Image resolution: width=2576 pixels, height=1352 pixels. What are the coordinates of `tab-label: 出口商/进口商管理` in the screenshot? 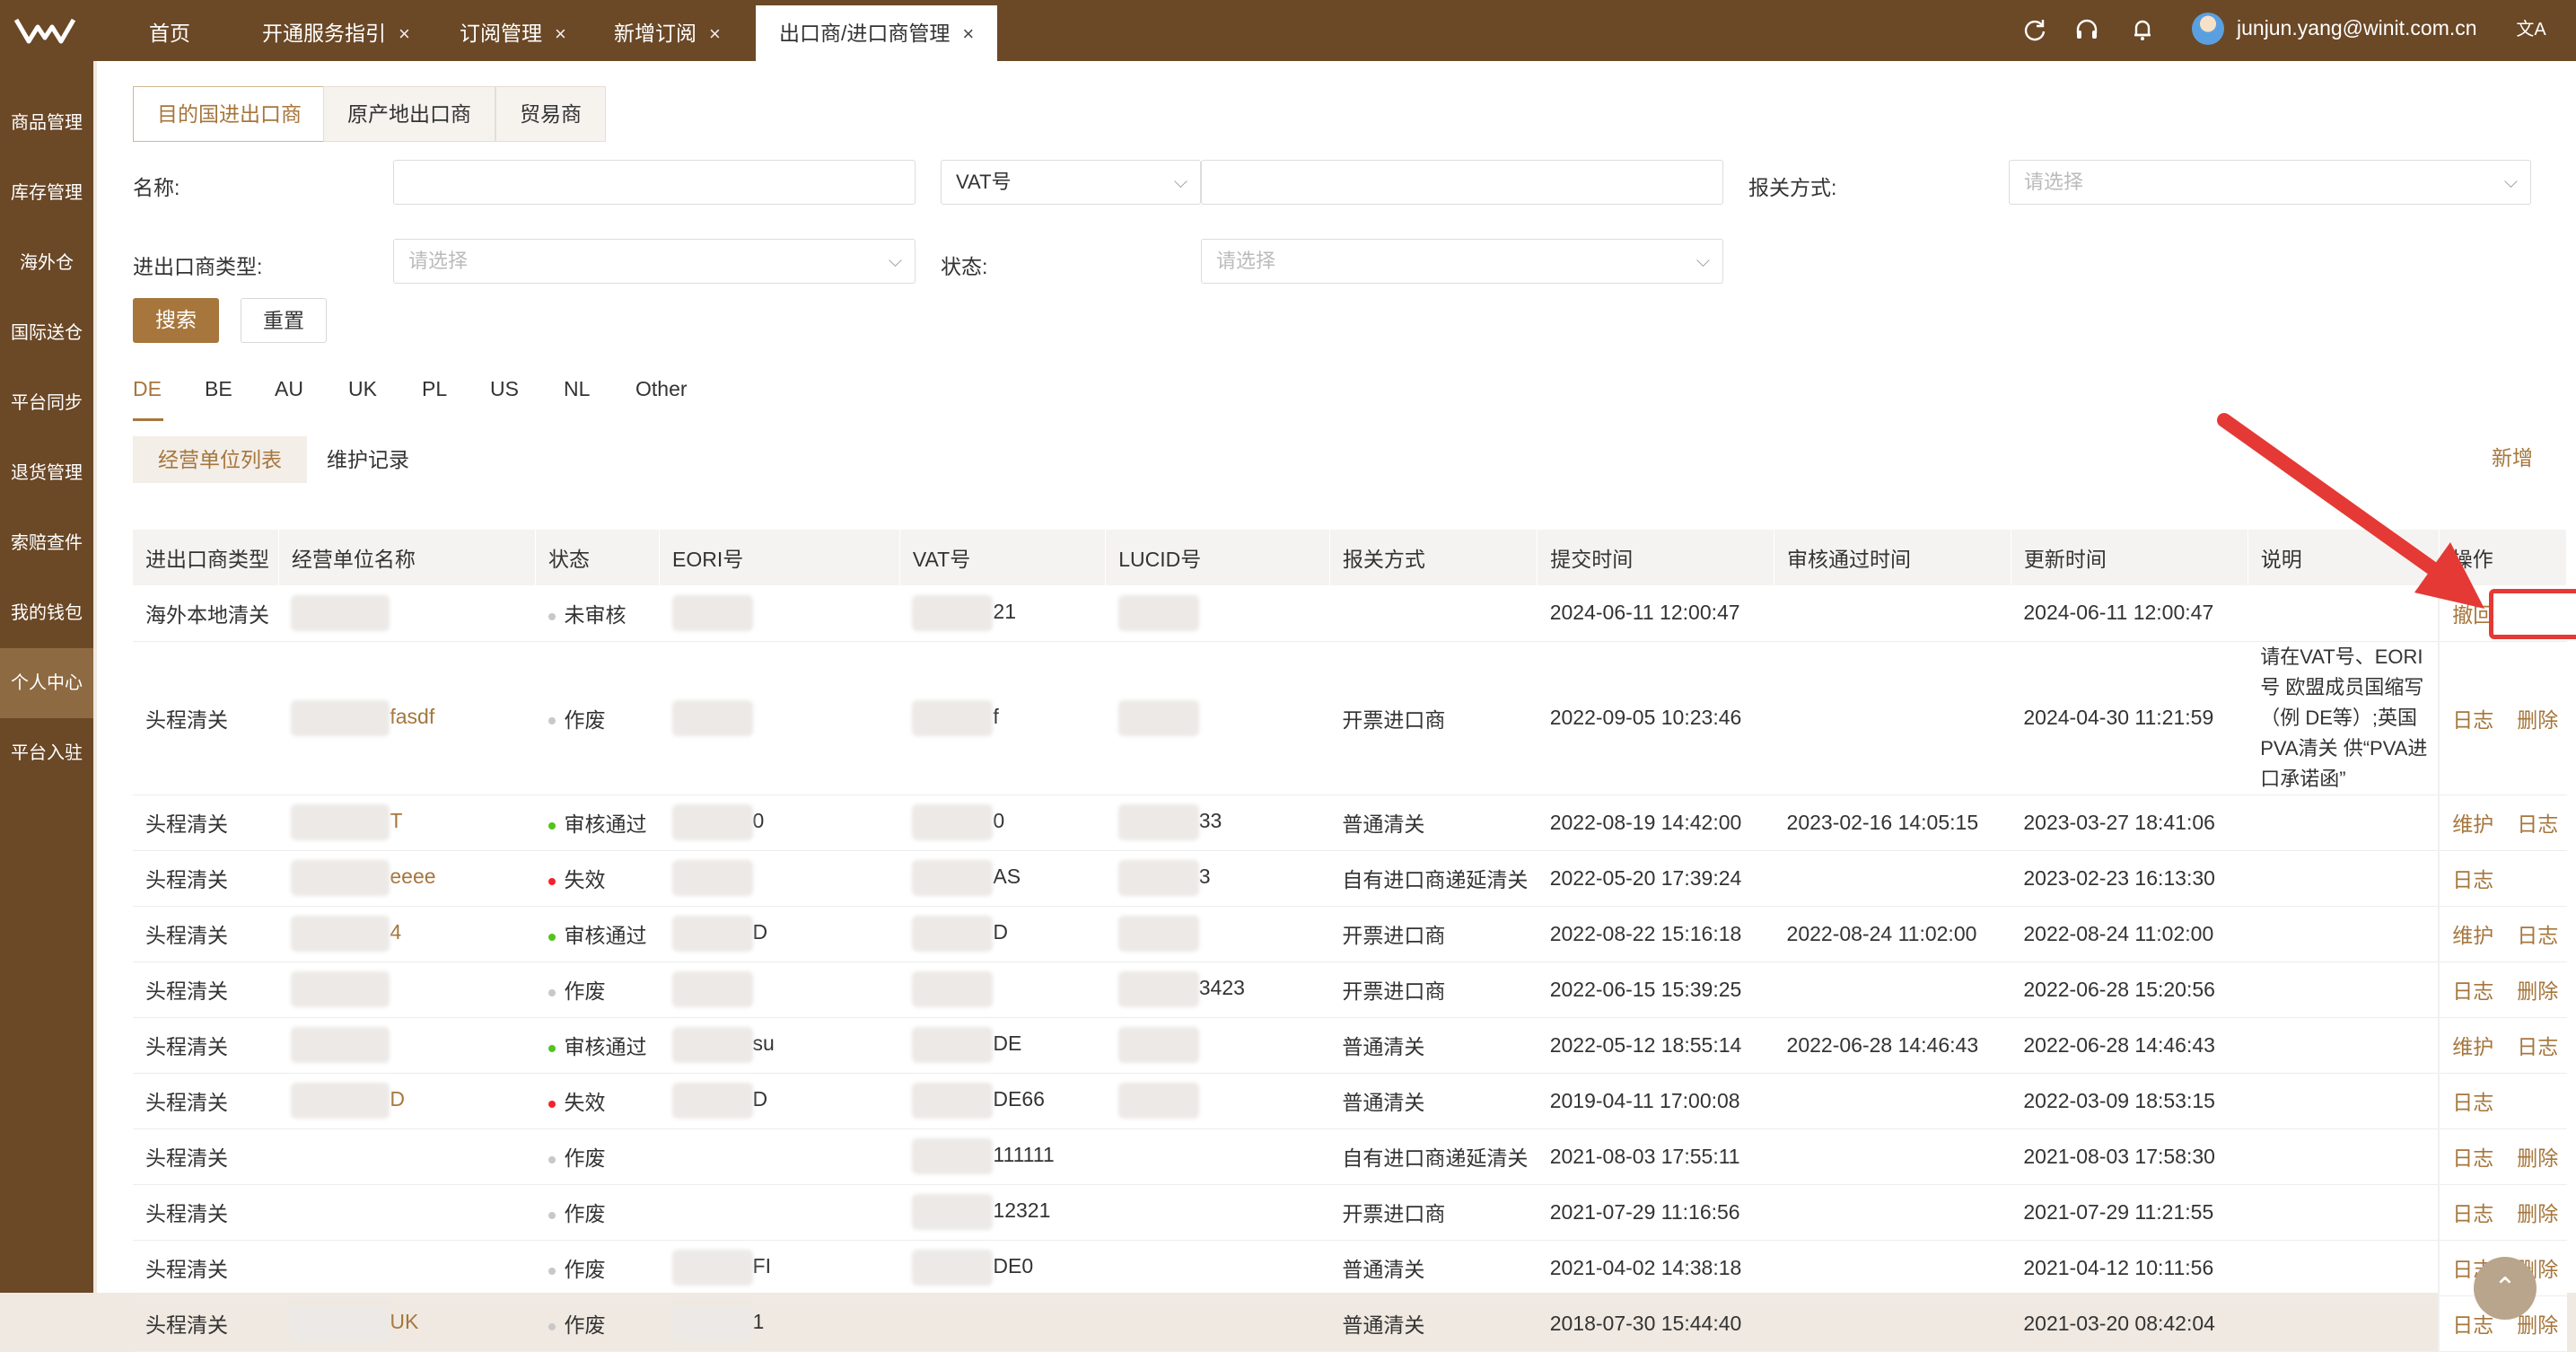 It's located at (865, 33).